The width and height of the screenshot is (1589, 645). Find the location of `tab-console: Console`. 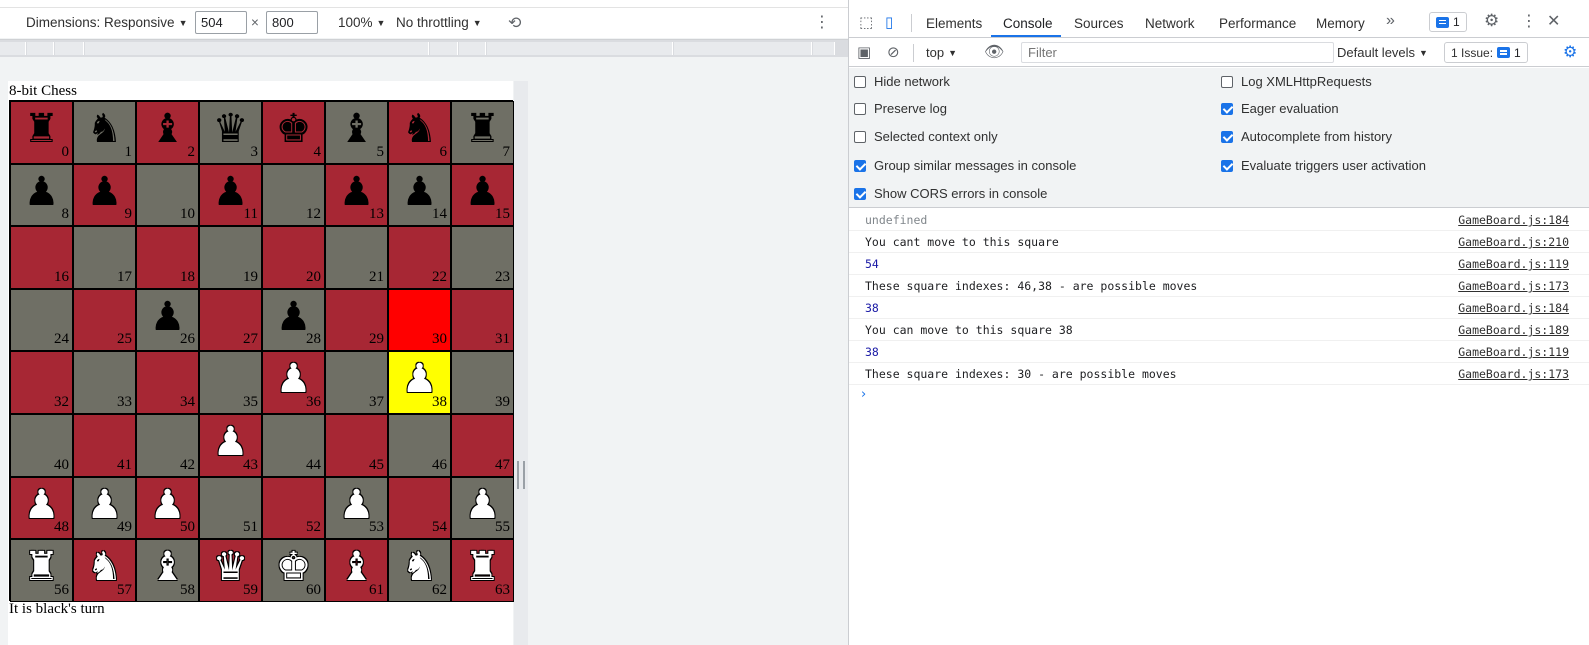

tab-console: Console is located at coordinates (1028, 23).